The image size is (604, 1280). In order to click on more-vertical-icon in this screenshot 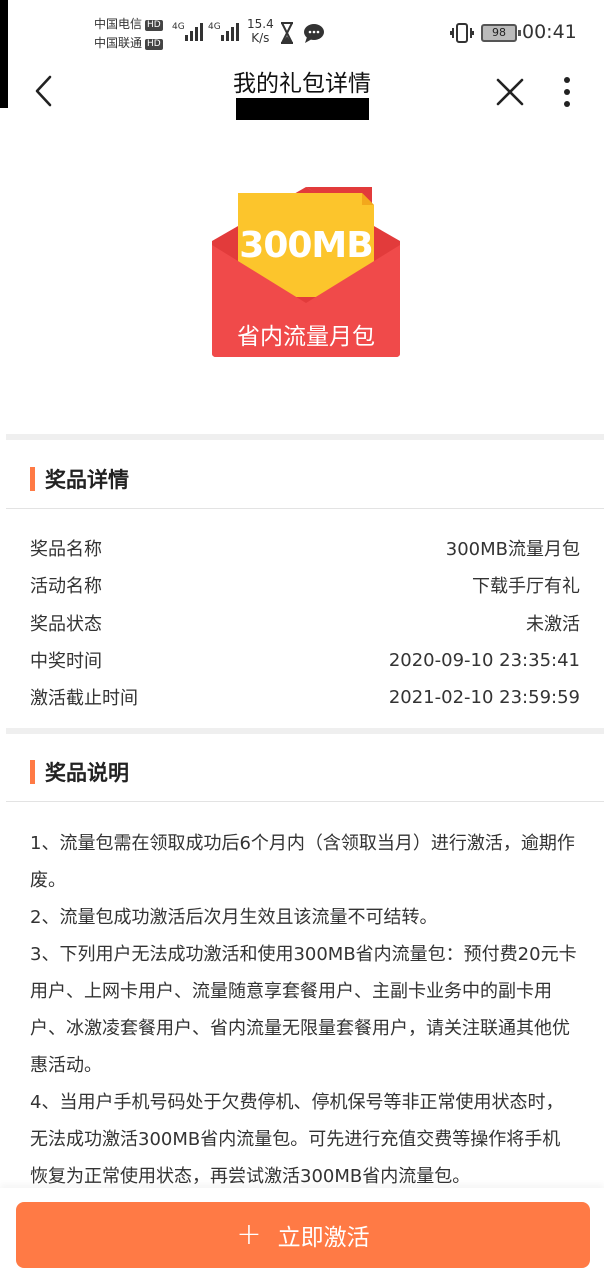, I will do `click(567, 92)`.